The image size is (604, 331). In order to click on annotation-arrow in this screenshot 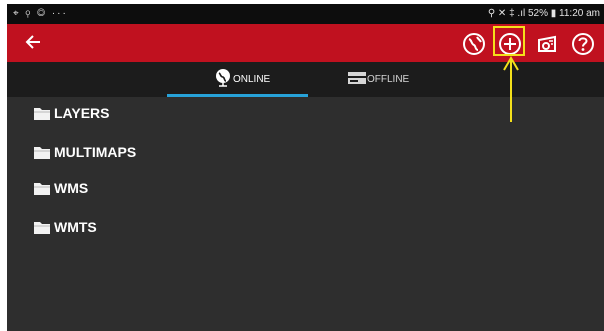, I will do `click(511, 89)`.